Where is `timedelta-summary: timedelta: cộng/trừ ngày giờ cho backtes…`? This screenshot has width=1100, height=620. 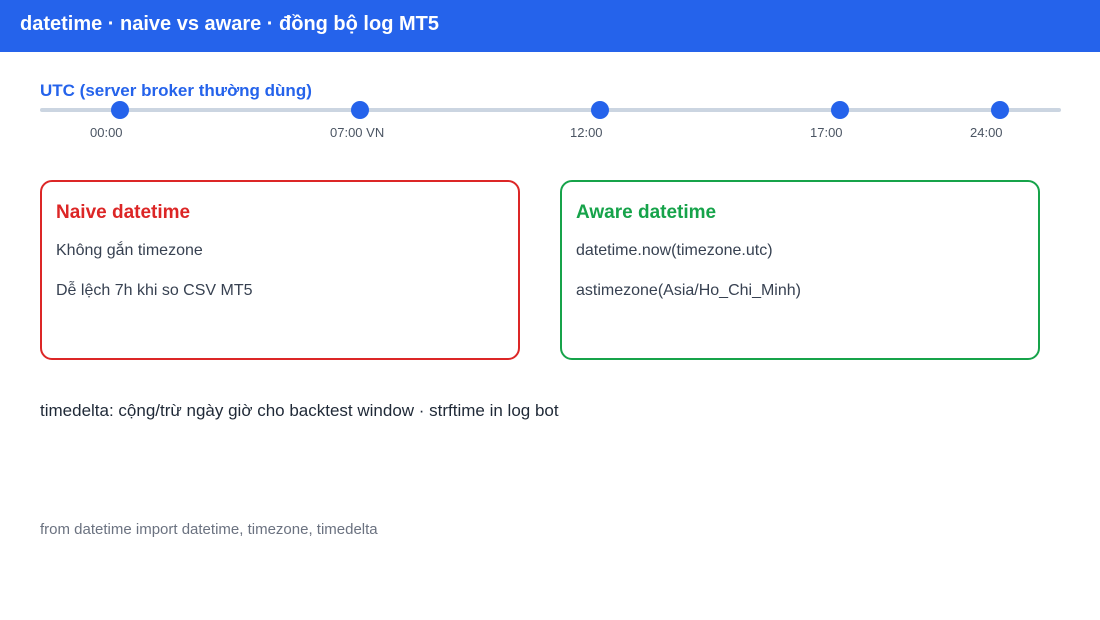 timedelta-summary: timedelta: cộng/trừ ngày giờ cho backtes… is located at coordinates (299, 410).